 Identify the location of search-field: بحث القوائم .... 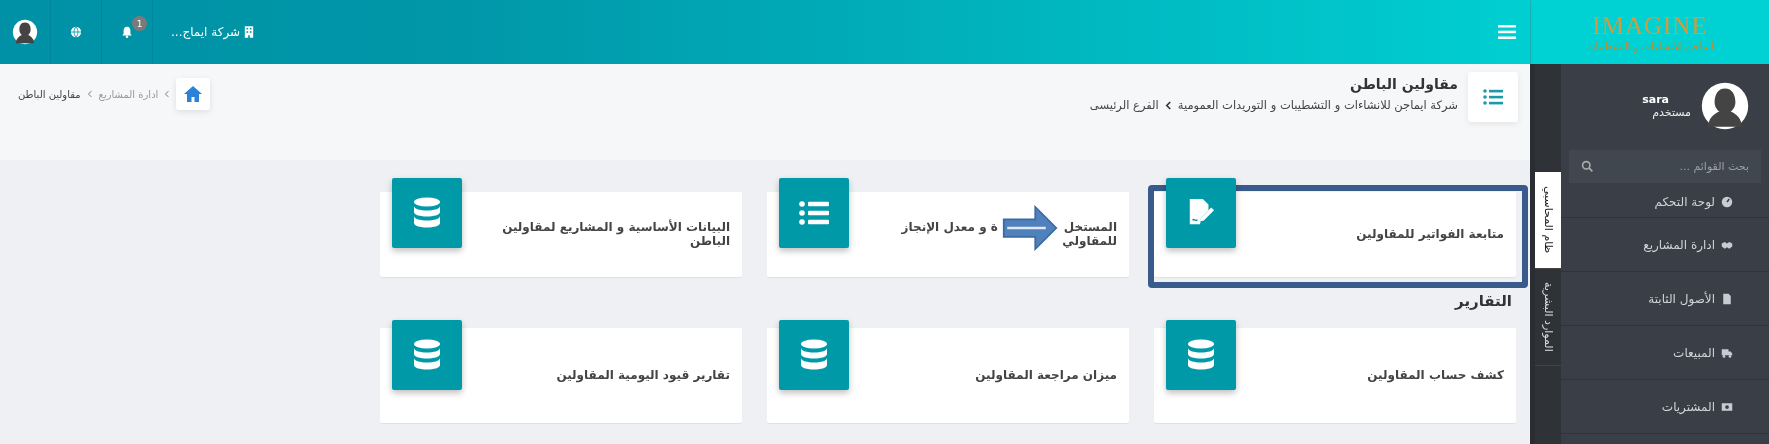
(1665, 166).